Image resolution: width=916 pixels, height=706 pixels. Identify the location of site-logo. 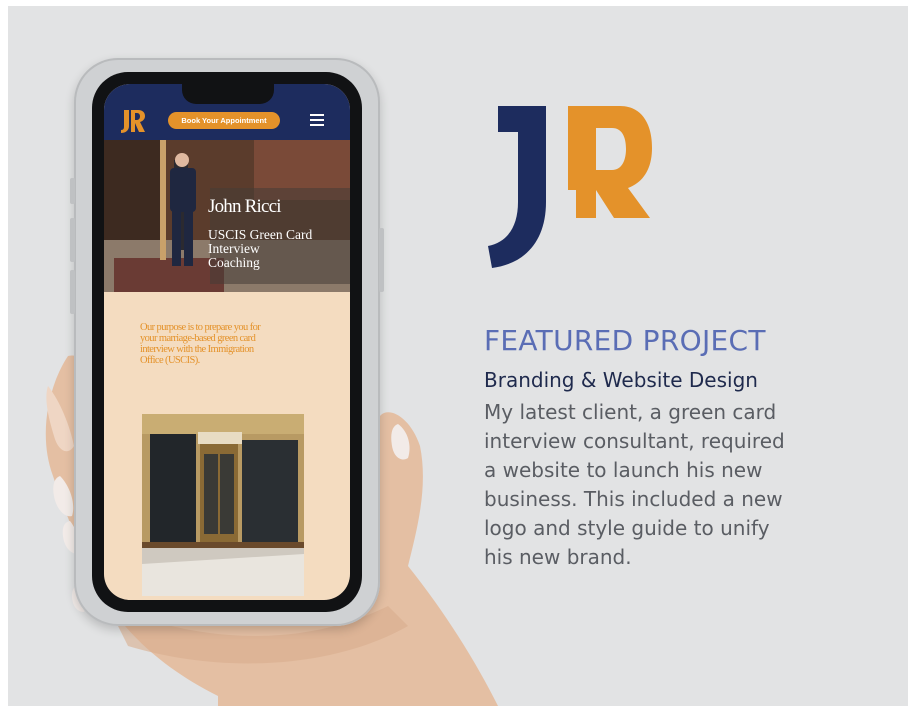
(132, 121).